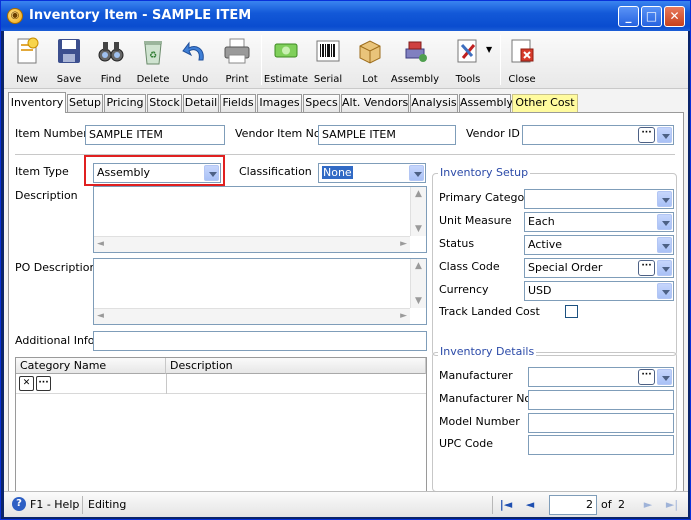  Describe the element at coordinates (530, 505) in the screenshot. I see `previous-record-icon: ◄` at that location.